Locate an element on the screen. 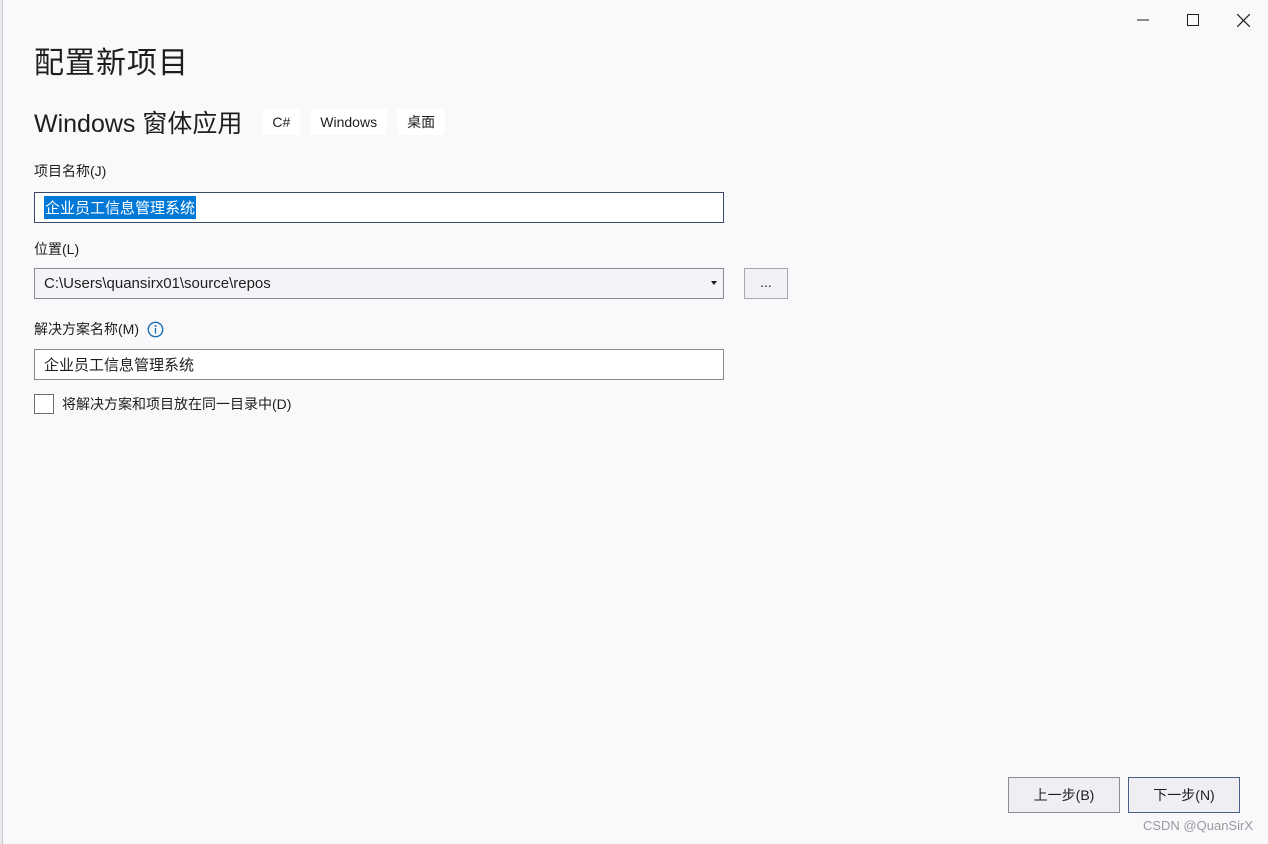 The height and width of the screenshot is (844, 1268). next-button: 下一步(N) is located at coordinates (1184, 795).